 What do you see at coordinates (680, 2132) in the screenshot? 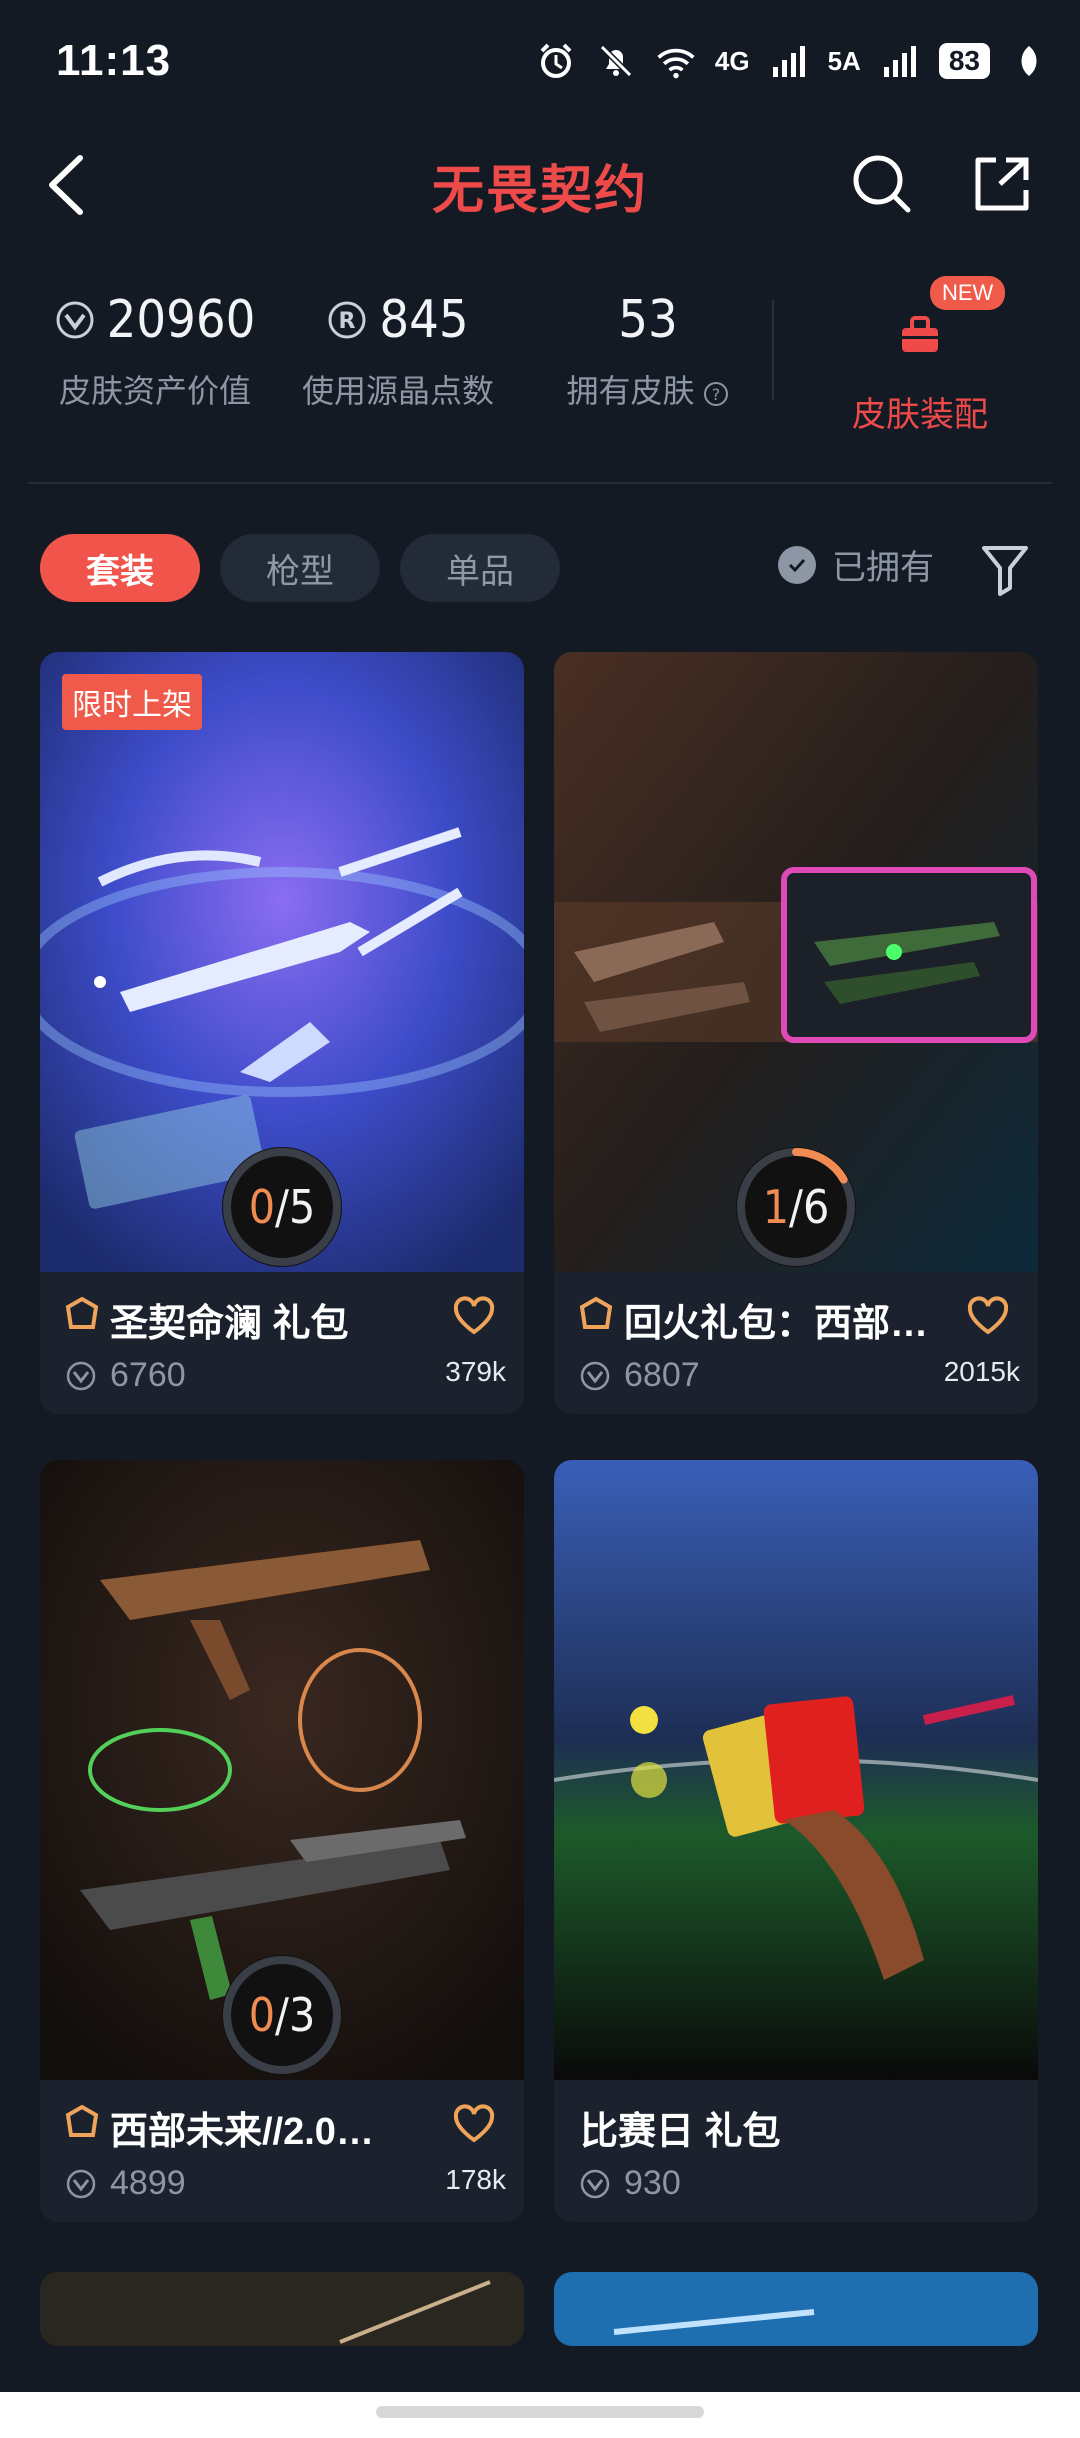
I see `bundle-title: 比赛日 礼包` at bounding box center [680, 2132].